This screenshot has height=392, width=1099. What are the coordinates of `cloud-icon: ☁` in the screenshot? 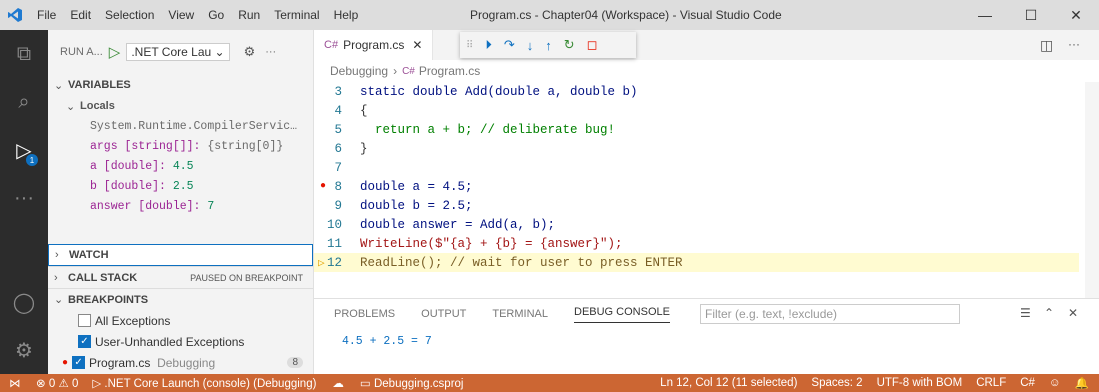 It's located at (338, 383).